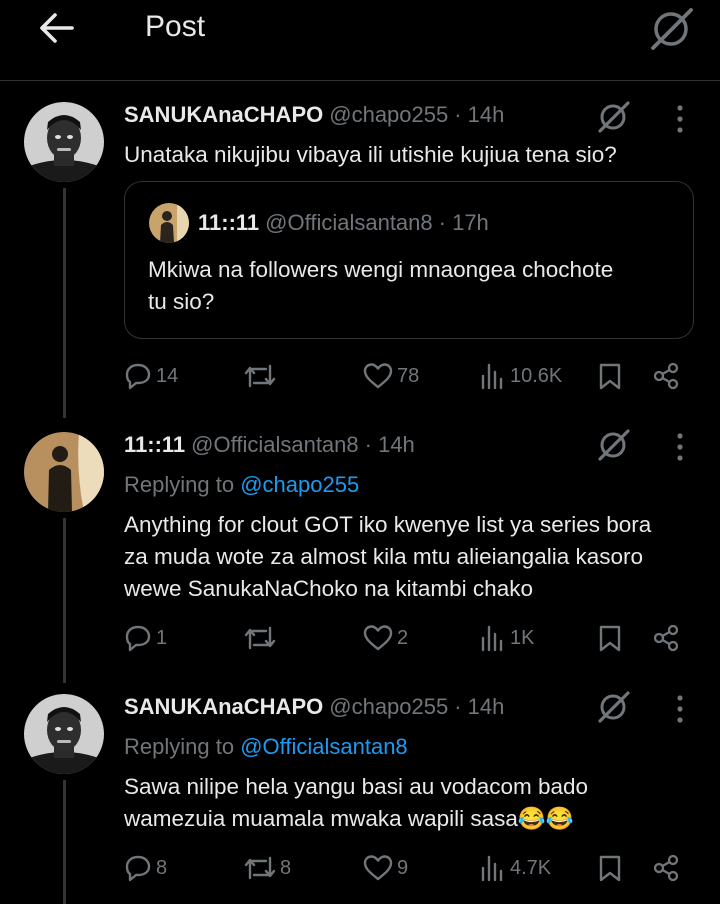 The width and height of the screenshot is (720, 904). I want to click on post-text-line: wewe SanukaNaChoko na kitambi chako, so click(328, 588).